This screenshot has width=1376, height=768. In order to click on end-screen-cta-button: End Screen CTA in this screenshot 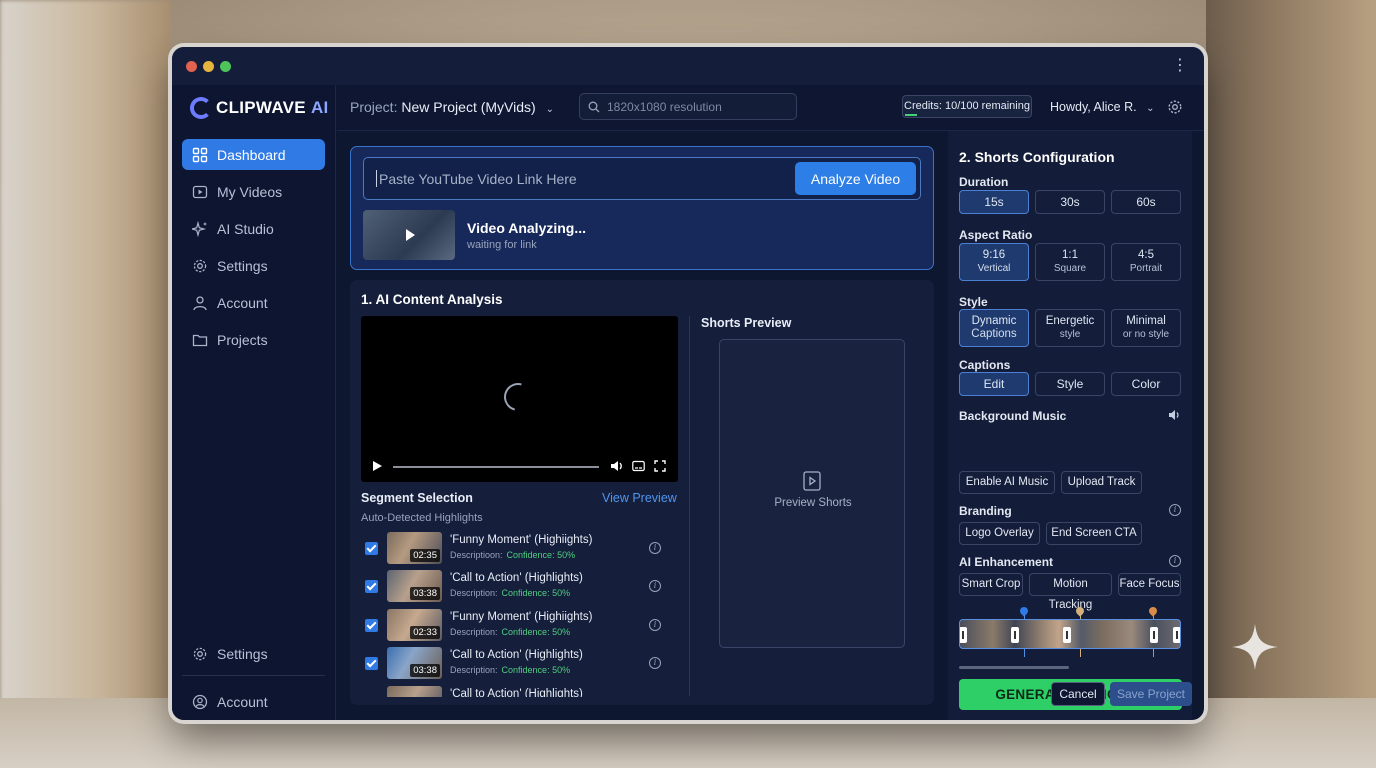, I will do `click(1094, 533)`.